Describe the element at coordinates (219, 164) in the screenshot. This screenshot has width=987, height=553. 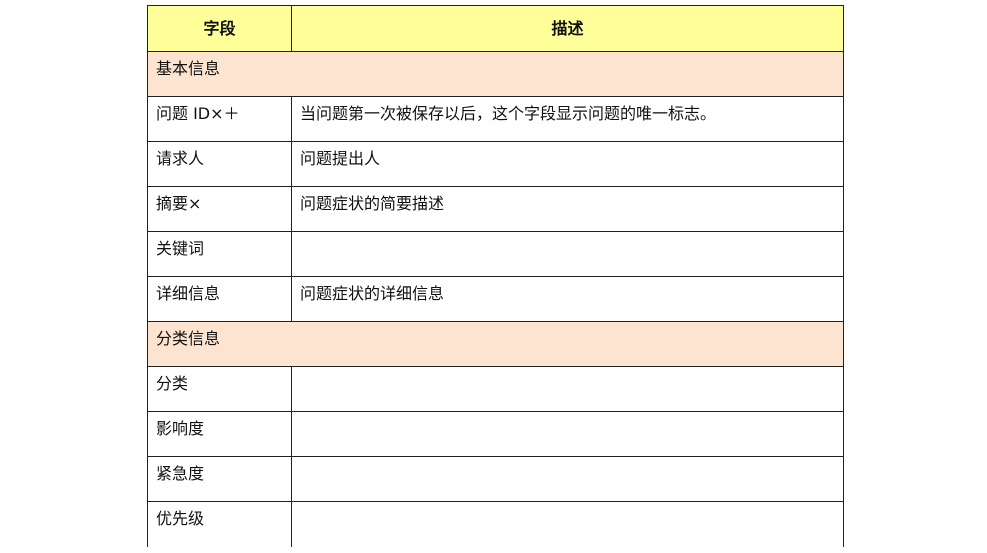
I see `field-cell: 请求人` at that location.